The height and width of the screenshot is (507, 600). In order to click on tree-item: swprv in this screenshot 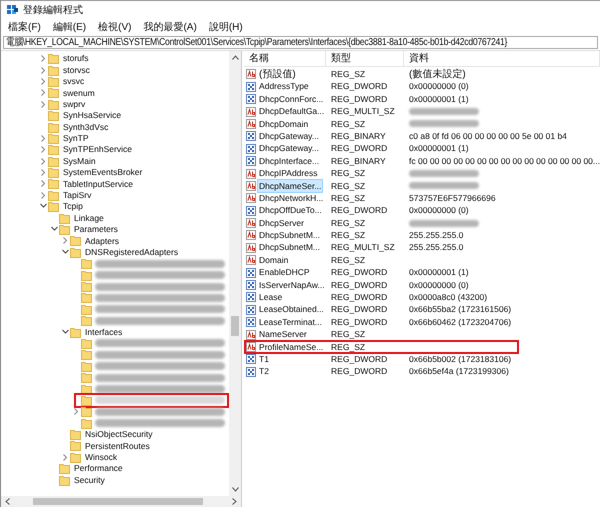, I will do `click(74, 104)`.